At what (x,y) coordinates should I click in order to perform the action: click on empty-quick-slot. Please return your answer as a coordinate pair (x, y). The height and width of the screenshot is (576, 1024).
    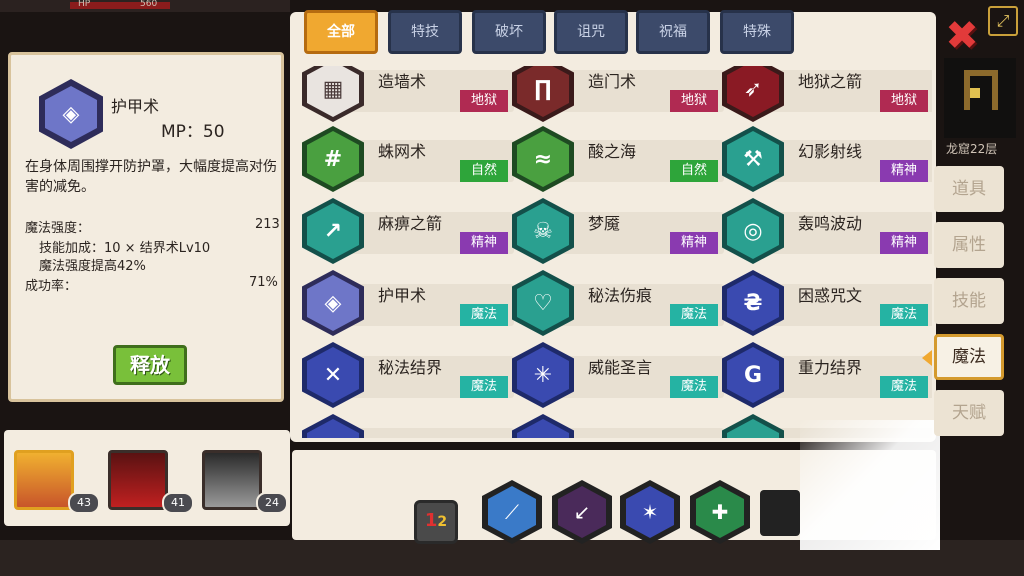
    Looking at the image, I should click on (780, 513).